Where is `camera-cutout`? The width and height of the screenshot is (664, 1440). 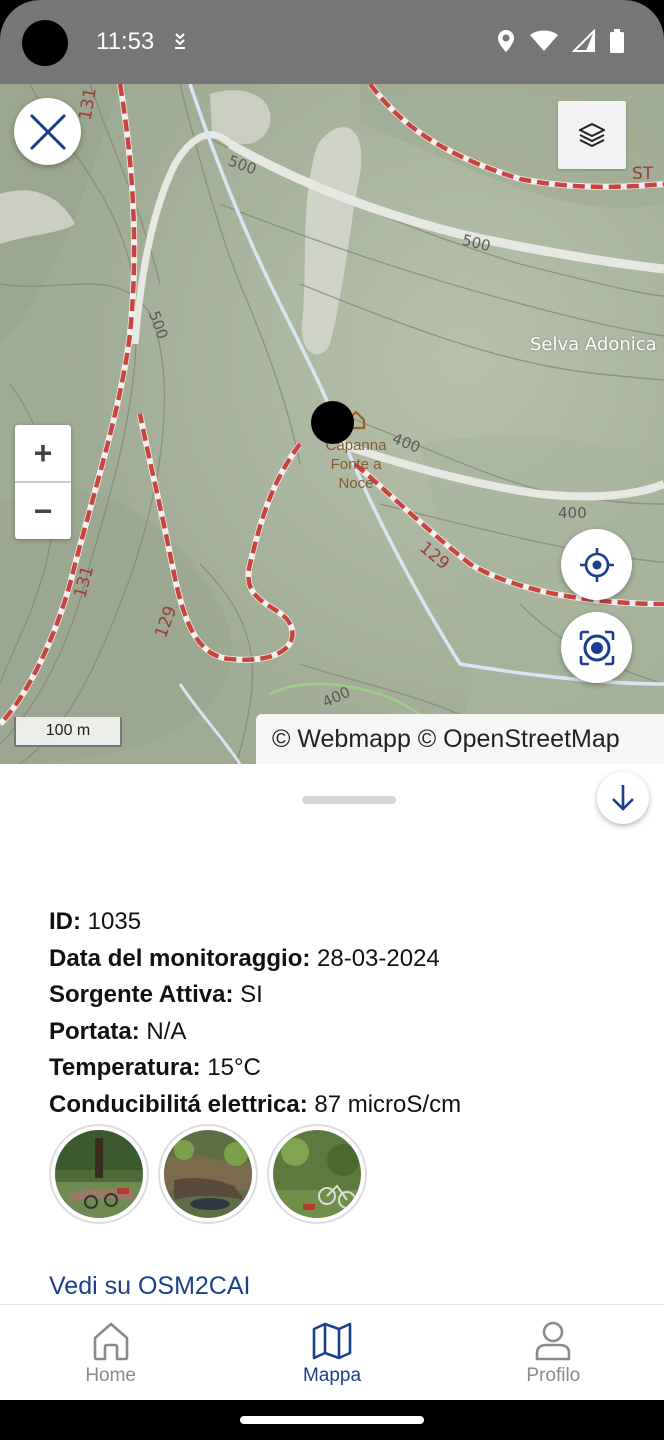 camera-cutout is located at coordinates (45, 43).